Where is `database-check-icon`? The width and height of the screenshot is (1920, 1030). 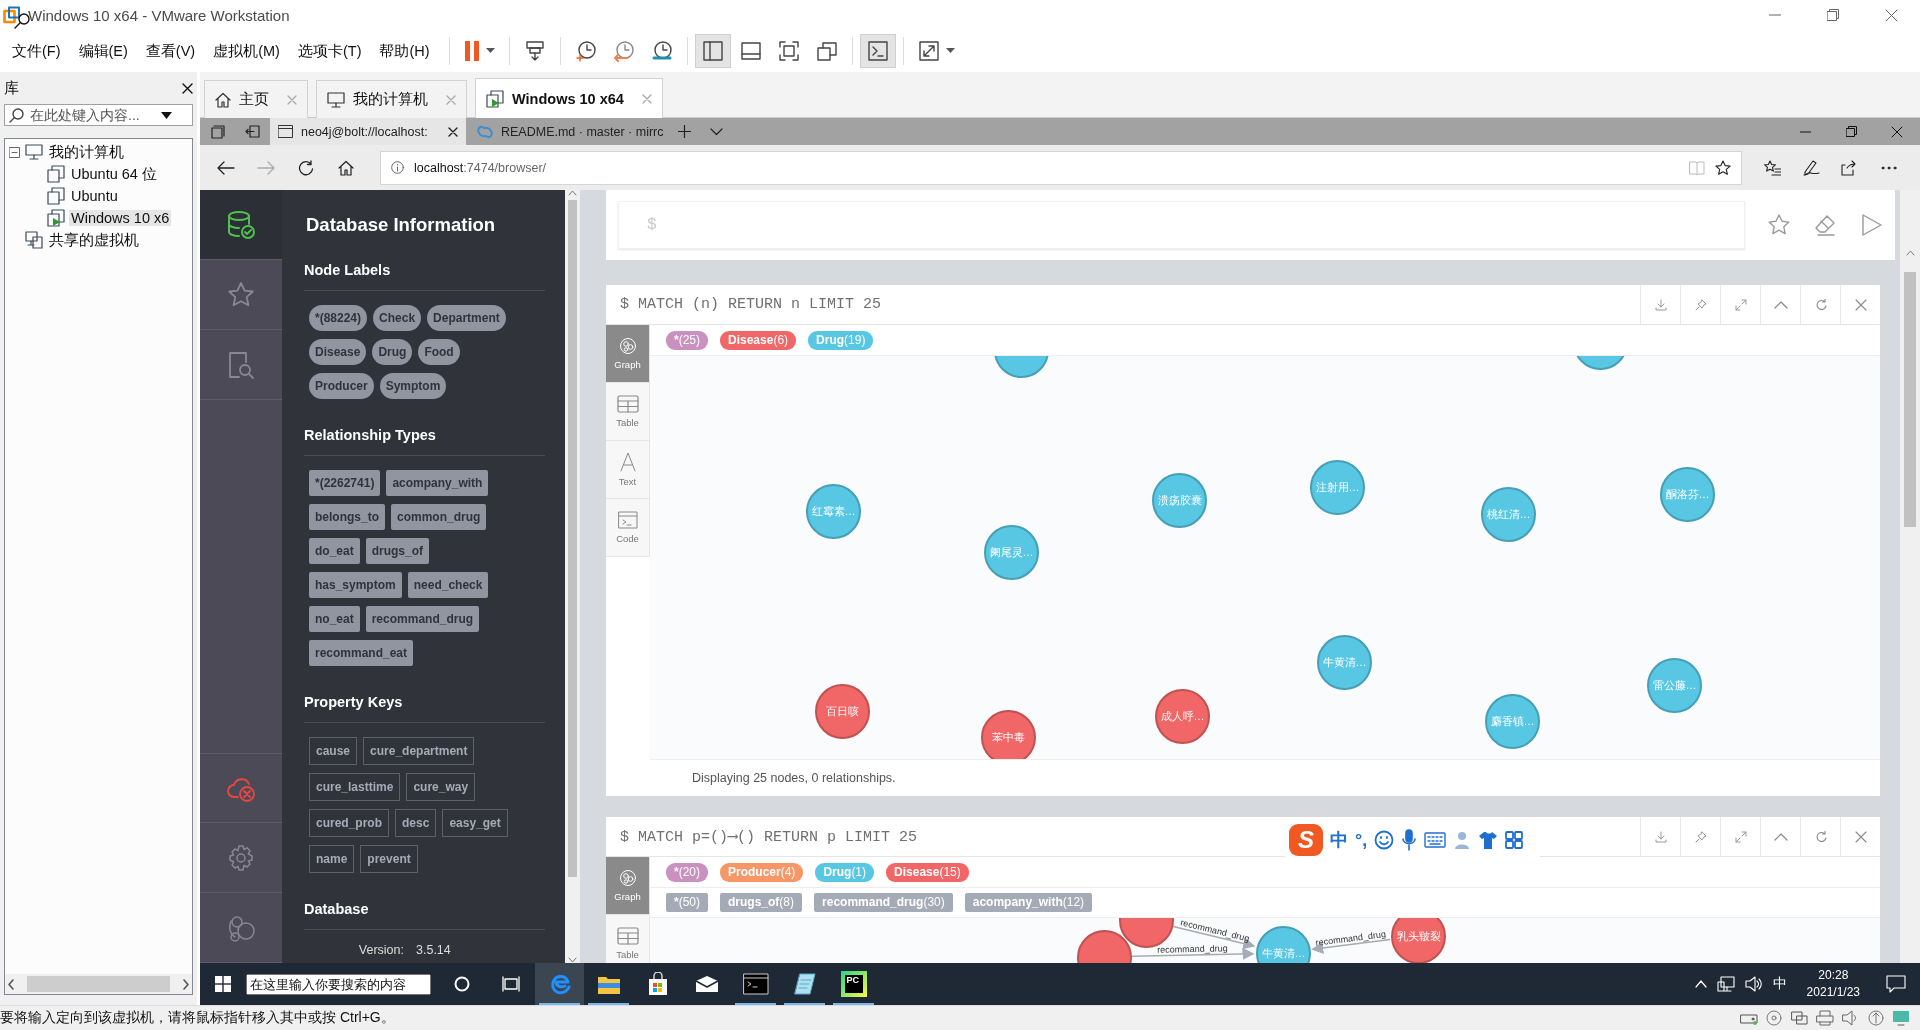
database-check-icon is located at coordinates (241, 224).